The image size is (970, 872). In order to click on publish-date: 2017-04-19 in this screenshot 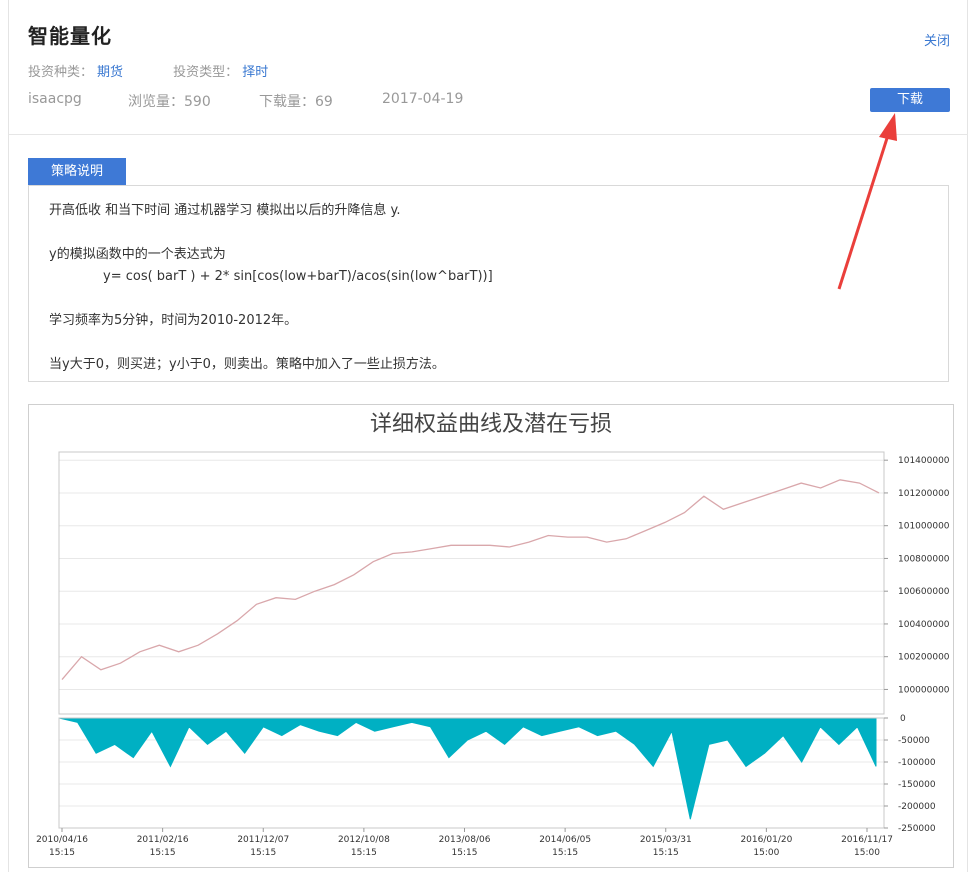, I will do `click(423, 99)`.